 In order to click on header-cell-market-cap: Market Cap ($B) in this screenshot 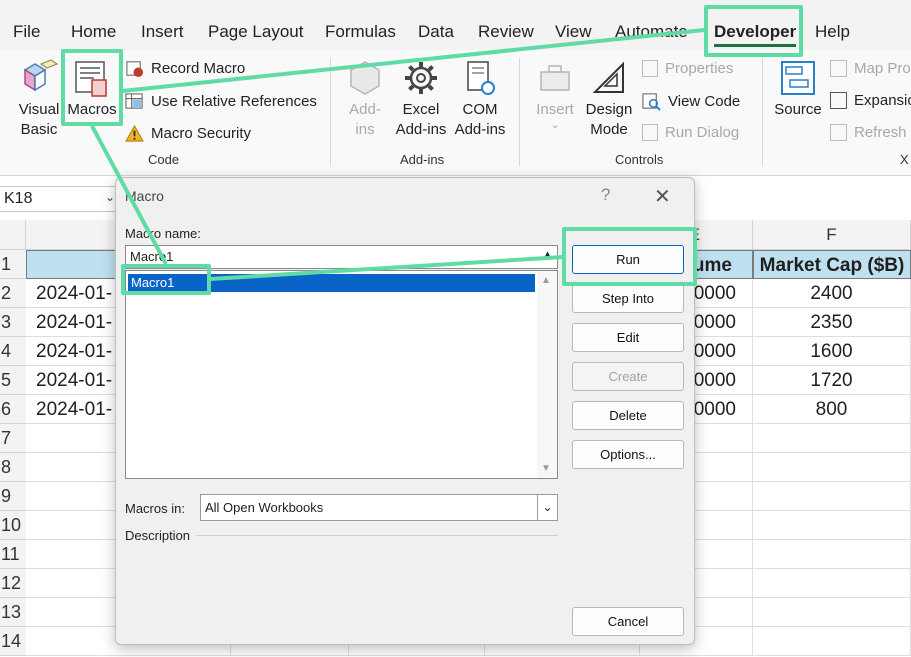, I will do `click(832, 264)`.